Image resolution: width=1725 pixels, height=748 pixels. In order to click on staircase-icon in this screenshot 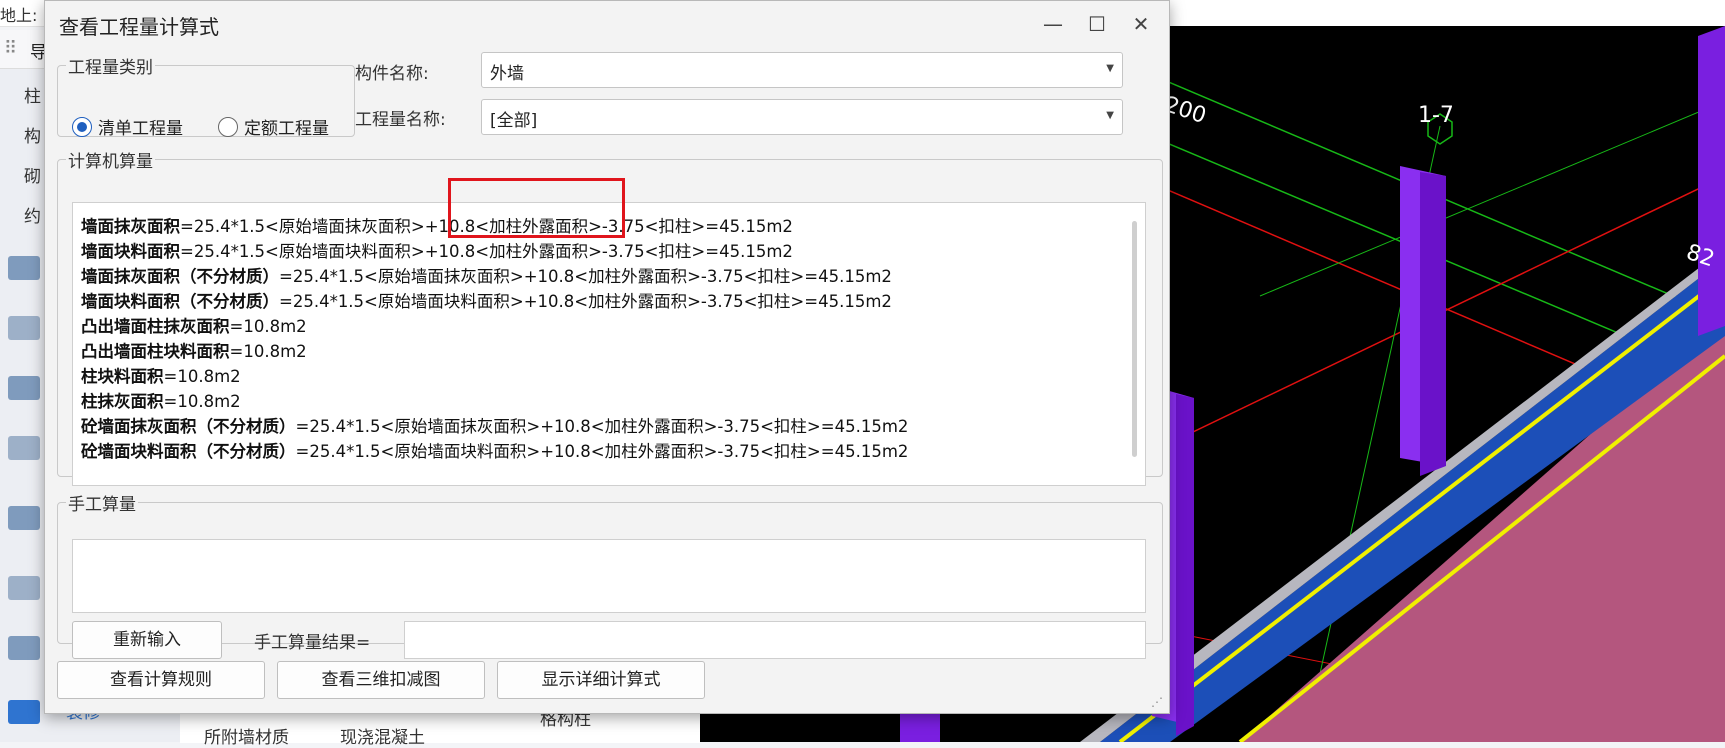, I will do `click(24, 648)`.